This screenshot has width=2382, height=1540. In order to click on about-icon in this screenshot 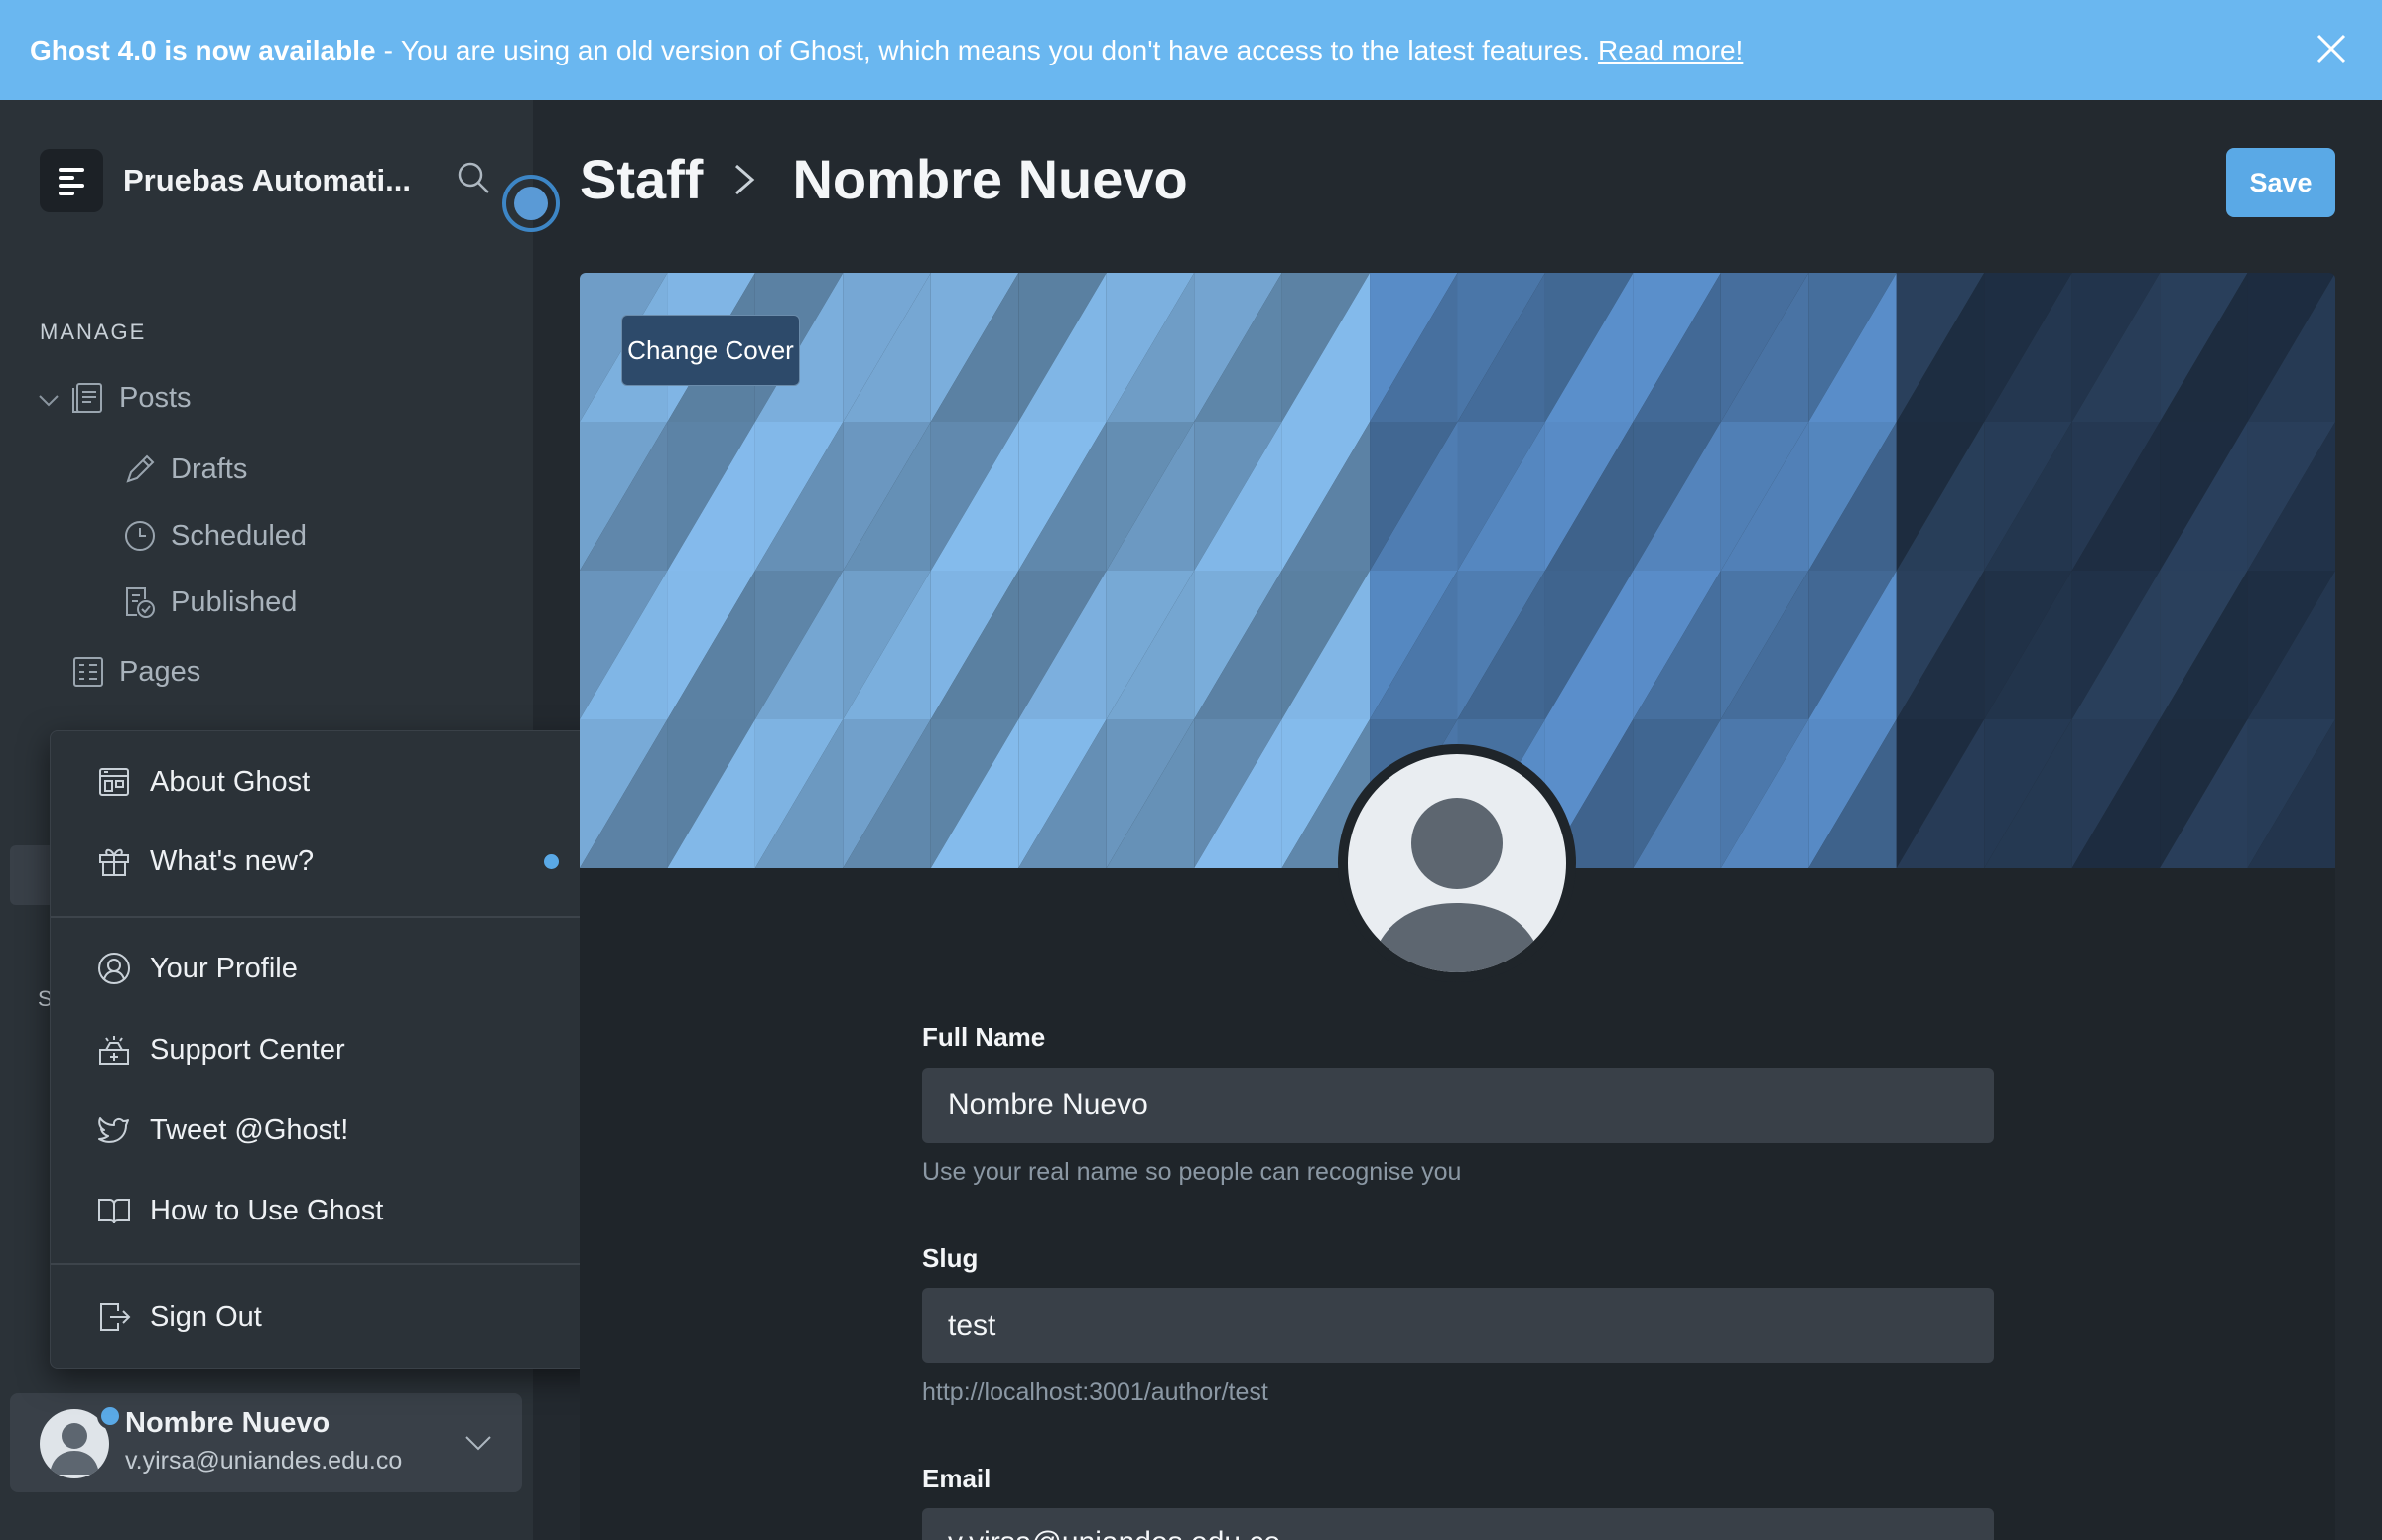, I will do `click(114, 782)`.